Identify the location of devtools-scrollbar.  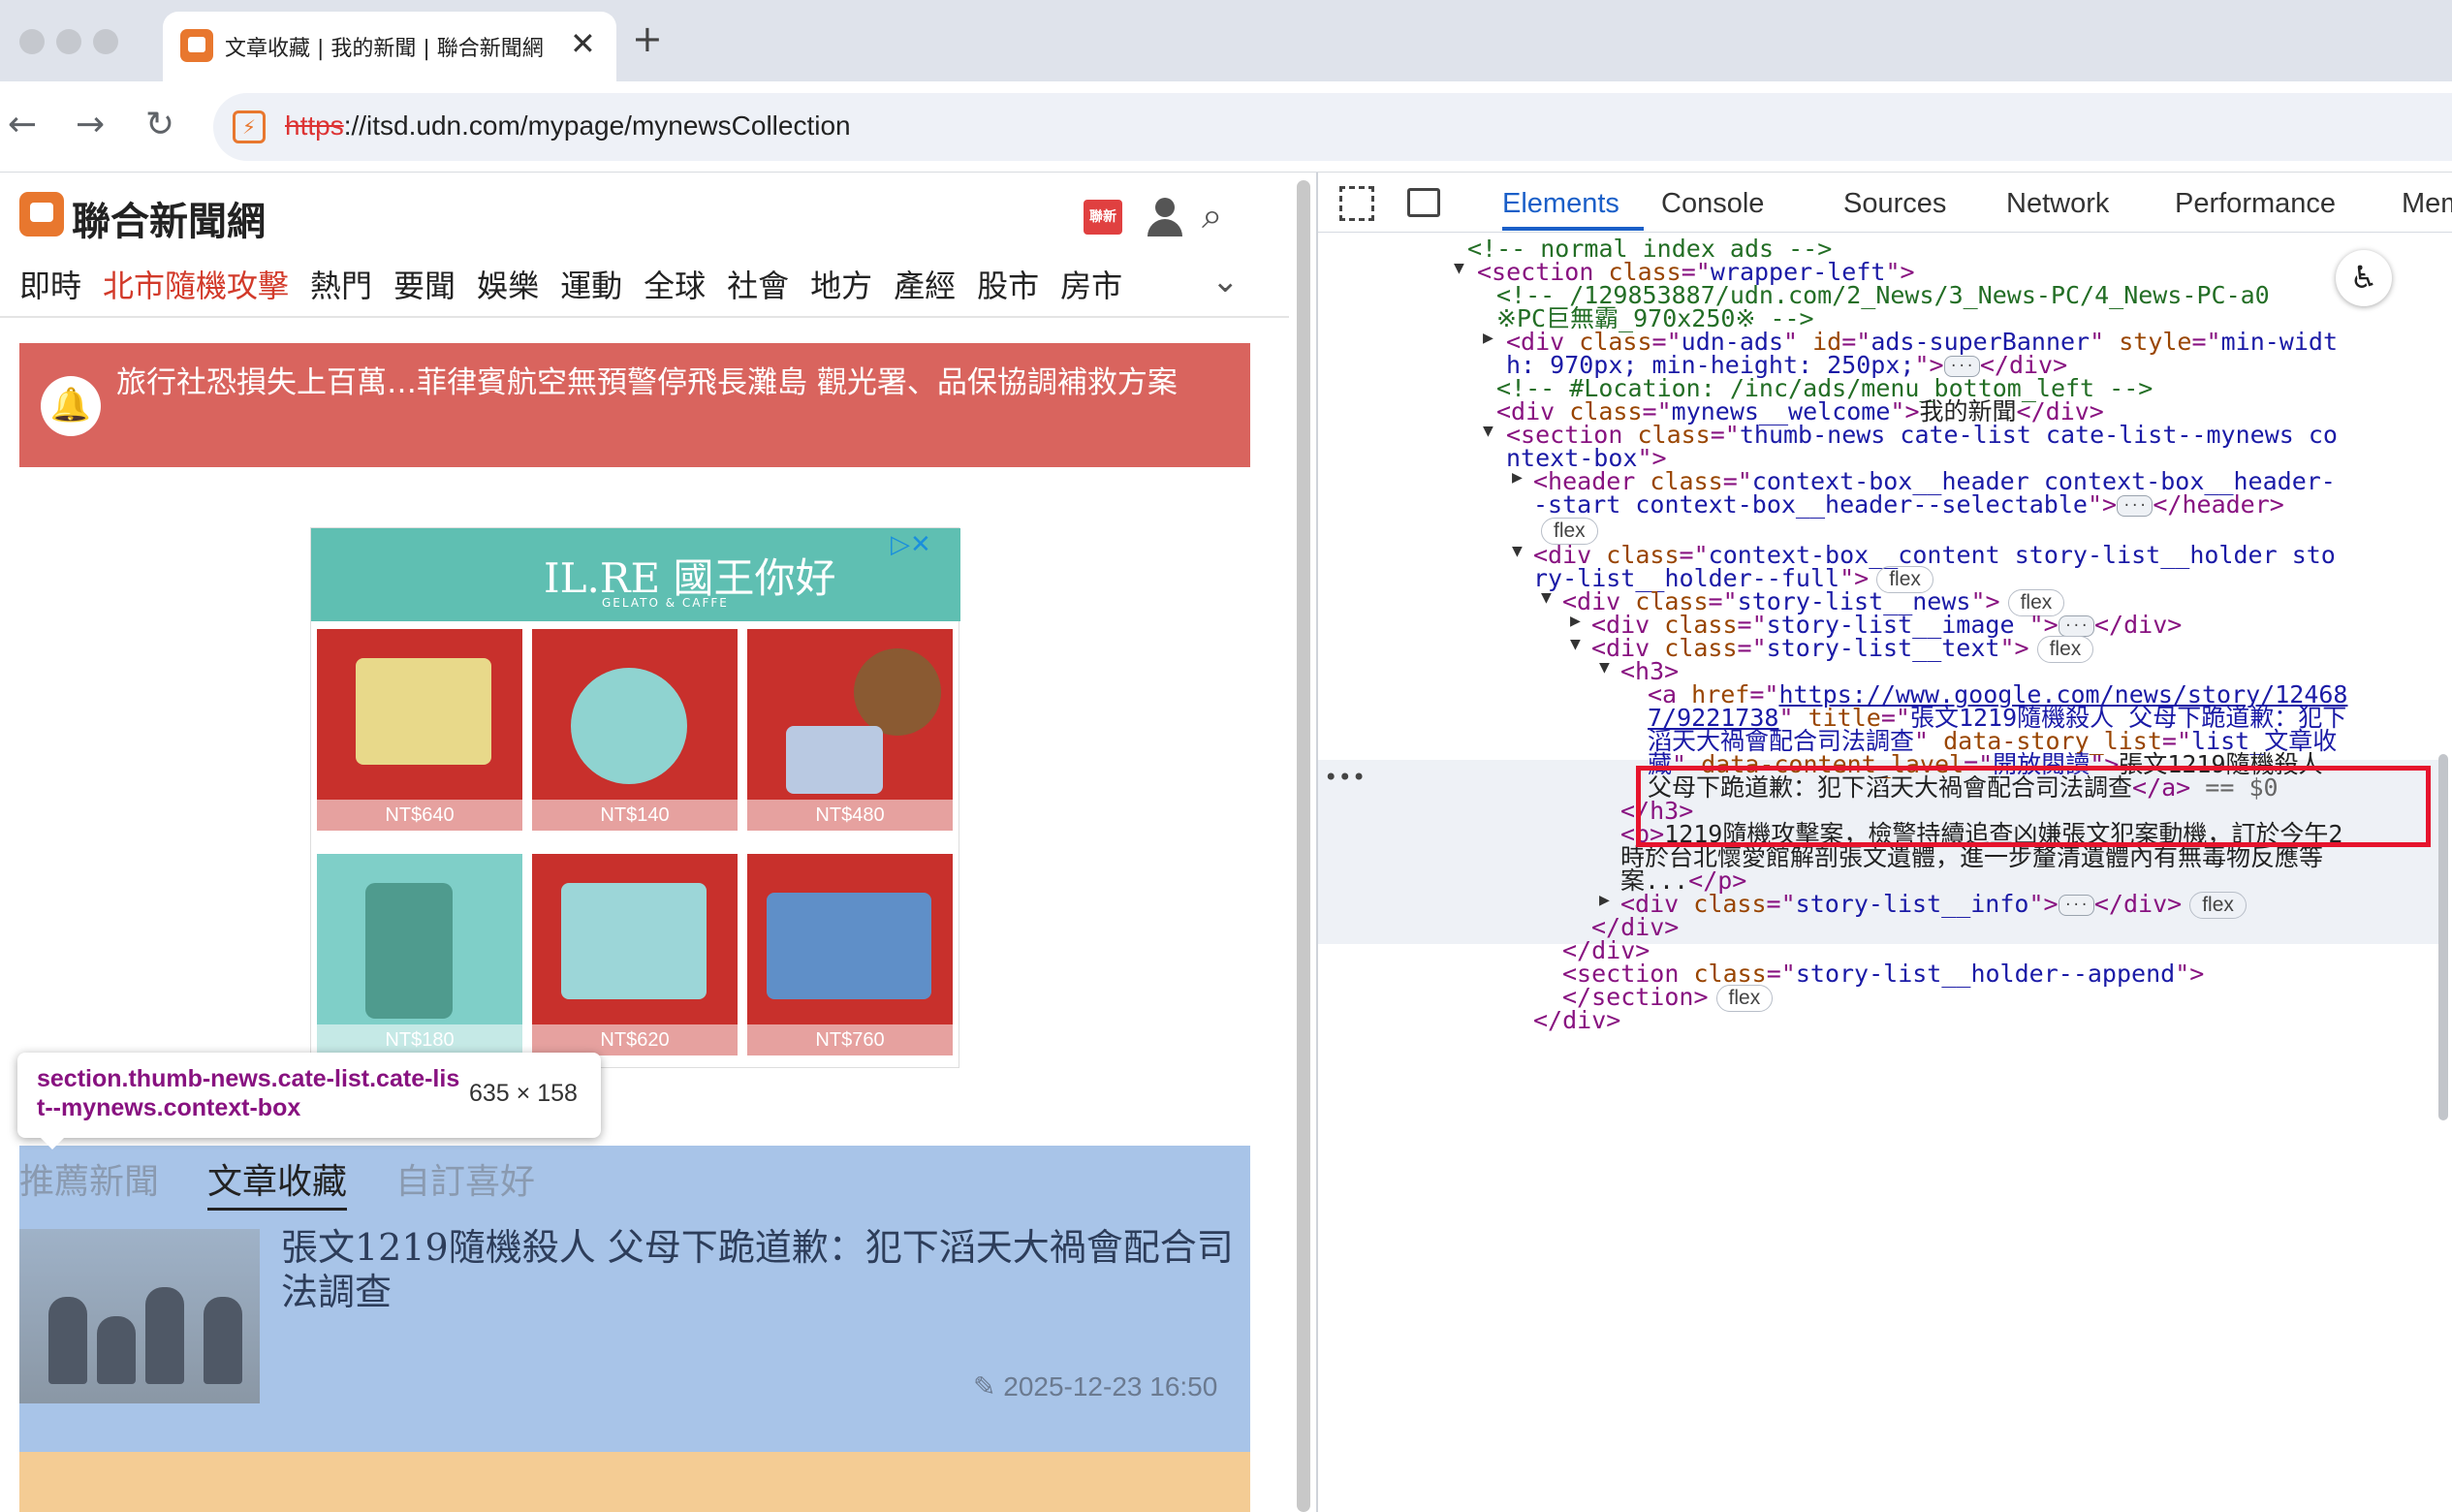
(2443, 937).